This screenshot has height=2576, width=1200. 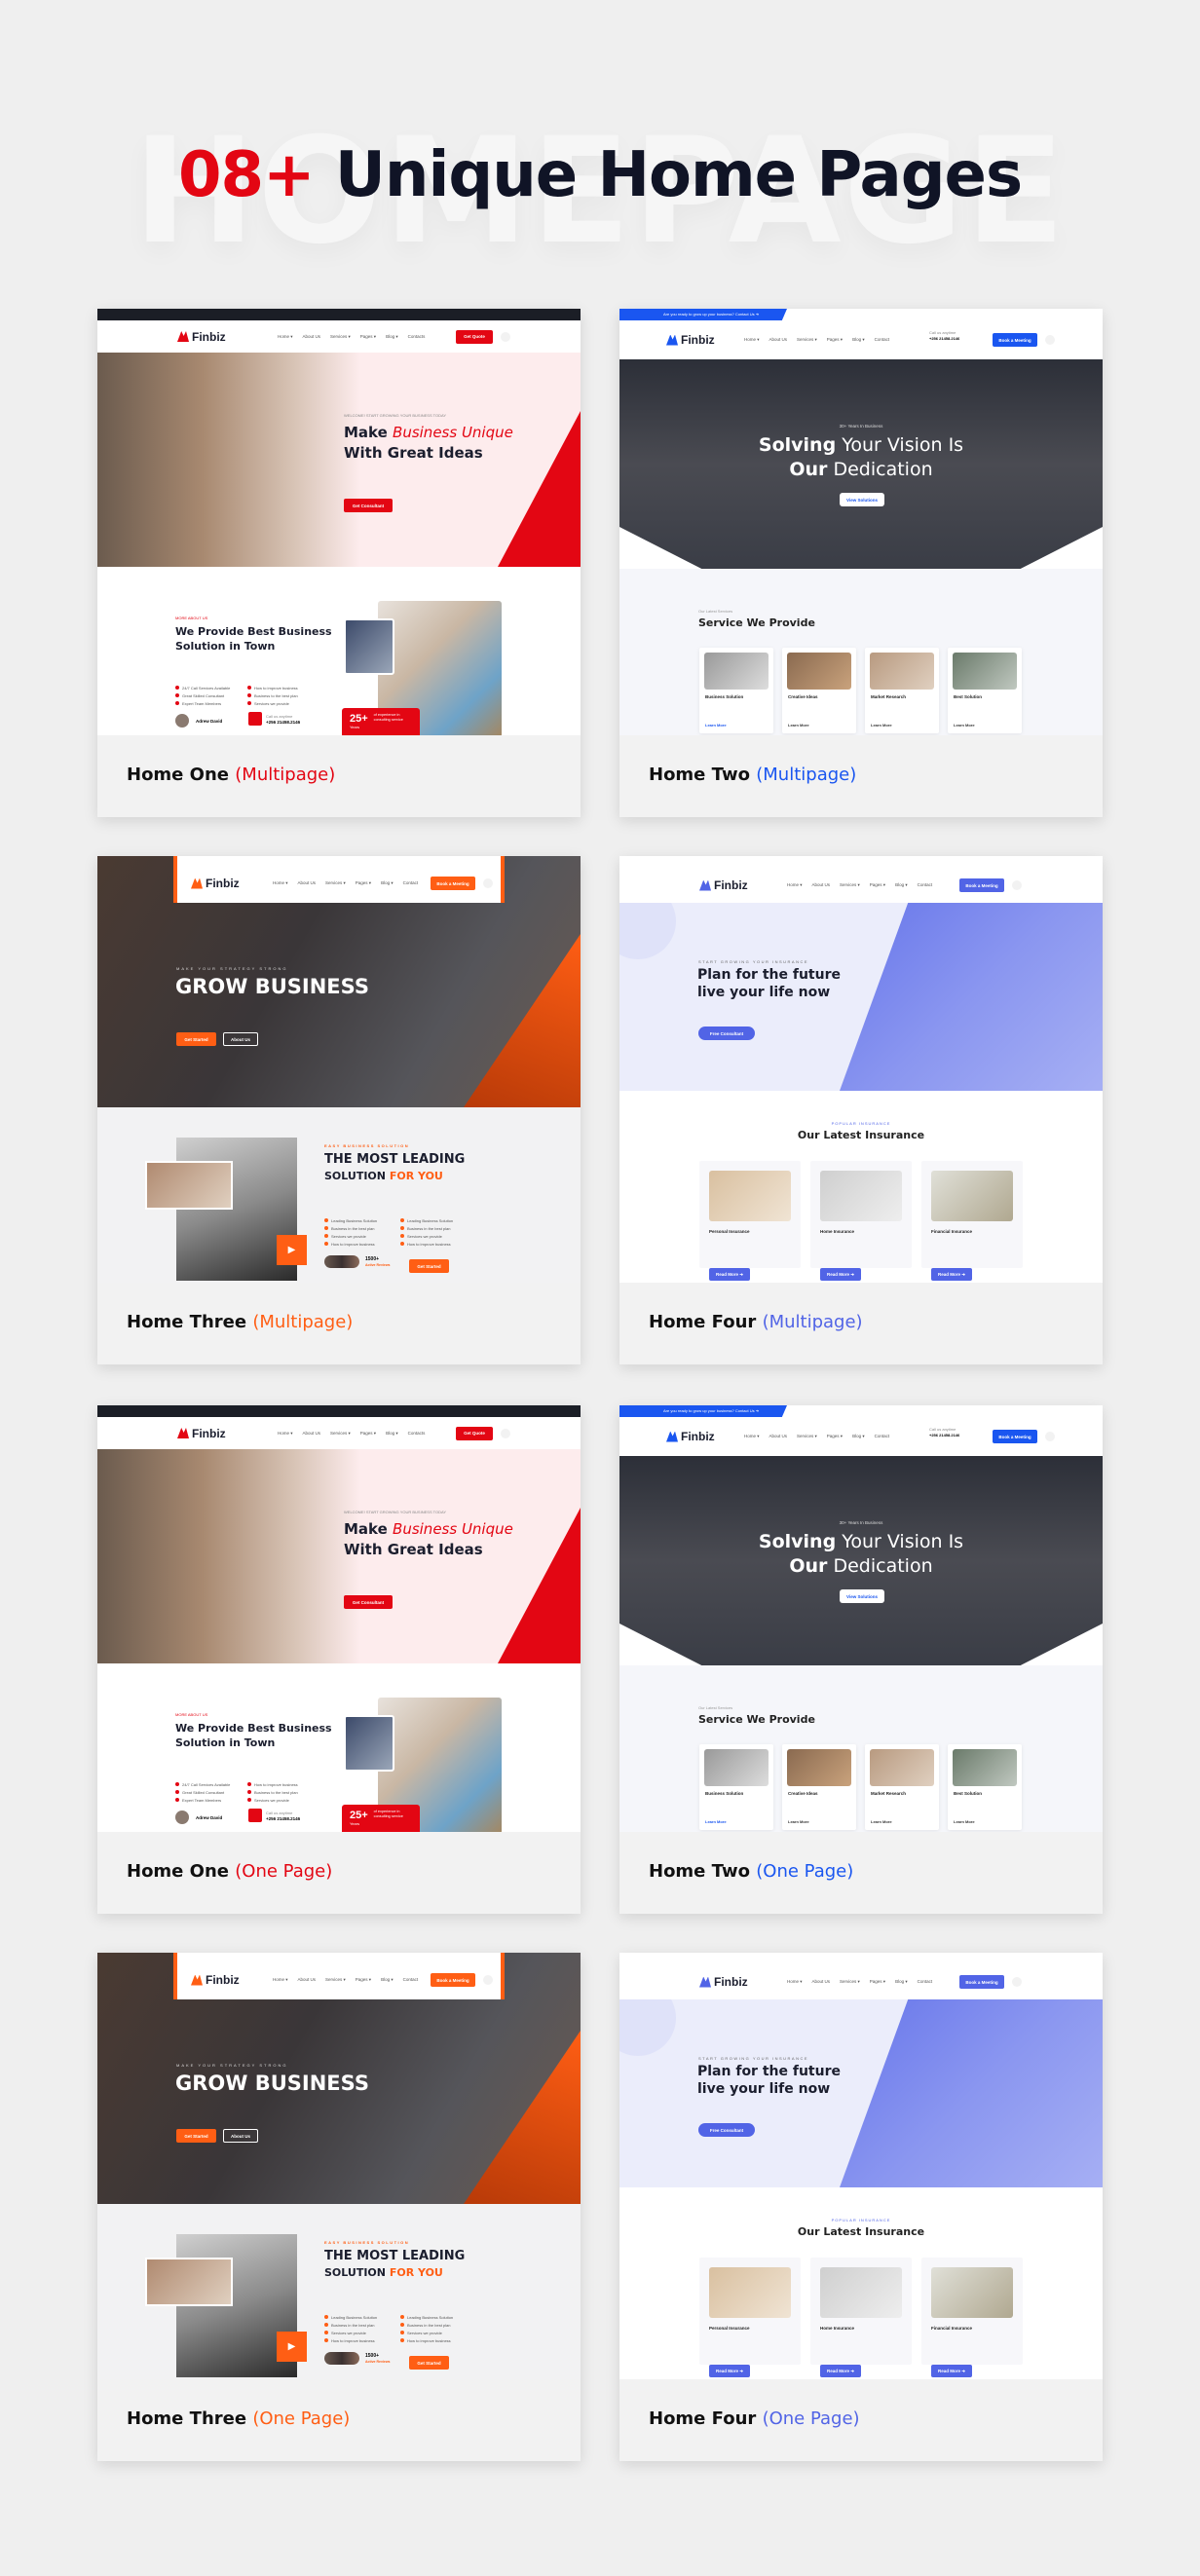 I want to click on hero-button: View Solutions, so click(x=862, y=1596).